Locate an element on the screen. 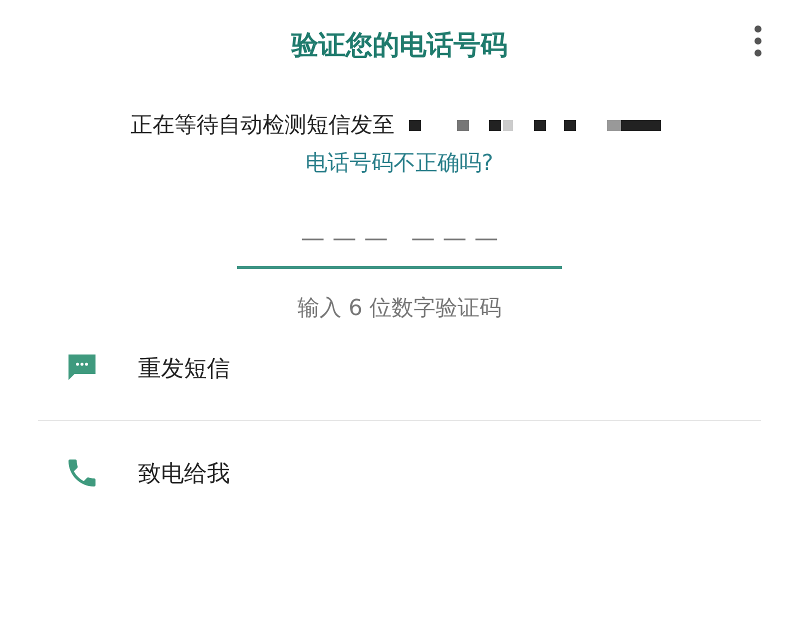  code-input-field: — — — — — — is located at coordinates (399, 243).